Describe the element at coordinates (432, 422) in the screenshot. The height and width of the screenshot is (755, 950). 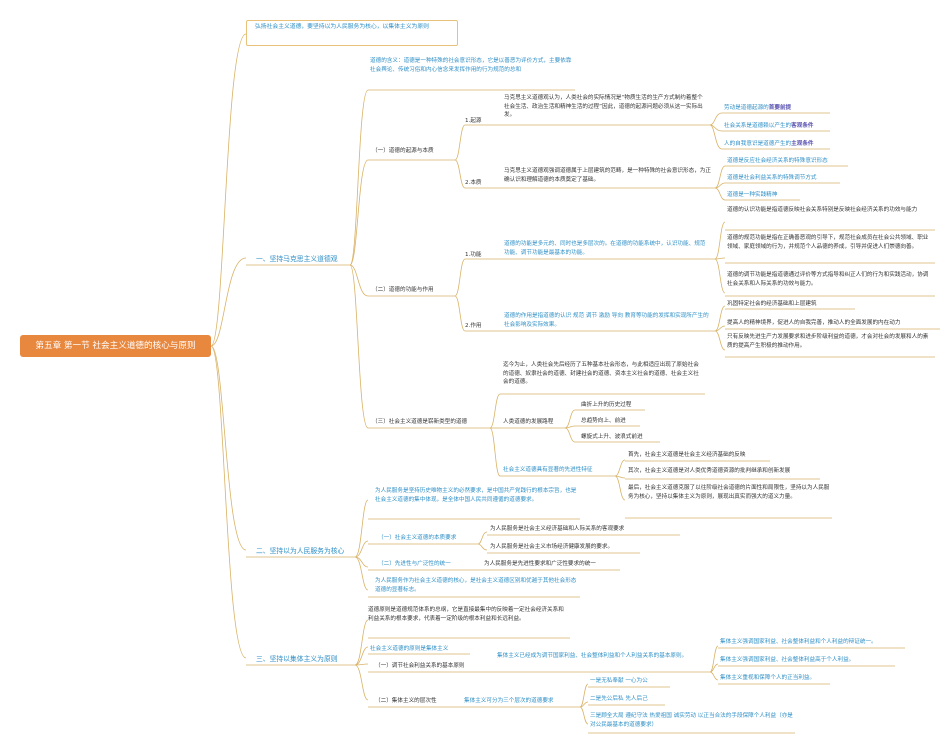
I see `s1-sub3-title: （三）社会主义道德是崭新类型的道德` at that location.